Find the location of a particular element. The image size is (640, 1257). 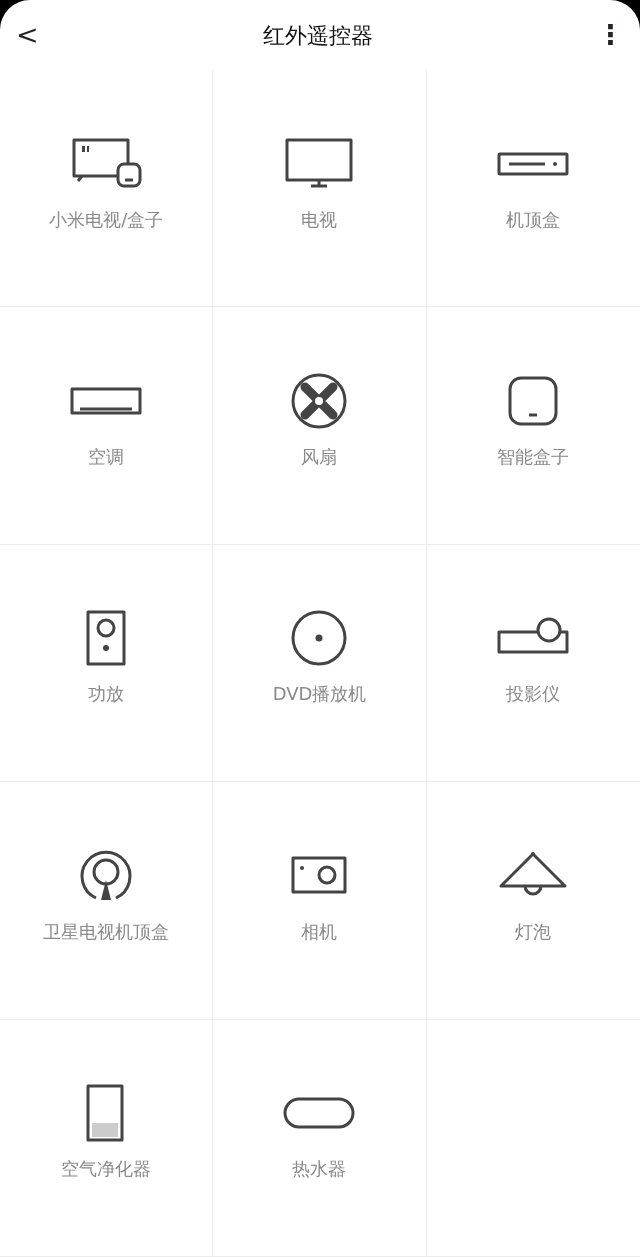

device-tile: 卫星电视机顶盒 is located at coordinates (107, 901).